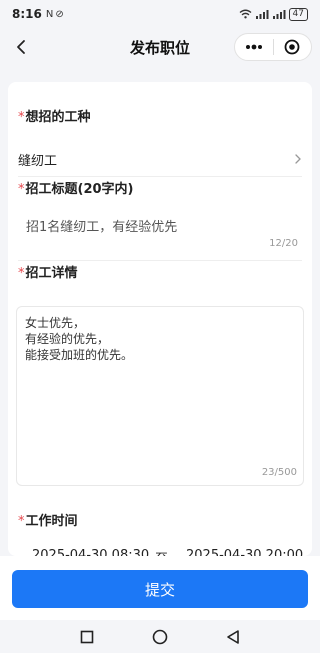  What do you see at coordinates (160, 159) in the screenshot?
I see `job-type-select: 缝纫工` at bounding box center [160, 159].